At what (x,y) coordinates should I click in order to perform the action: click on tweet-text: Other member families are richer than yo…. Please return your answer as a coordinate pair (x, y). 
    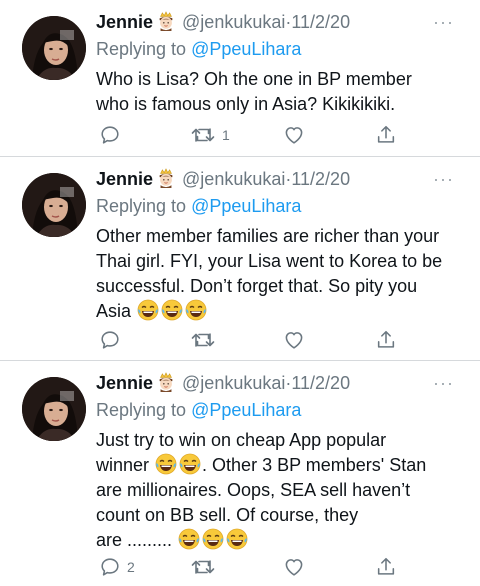
    Looking at the image, I should click on (281, 274).